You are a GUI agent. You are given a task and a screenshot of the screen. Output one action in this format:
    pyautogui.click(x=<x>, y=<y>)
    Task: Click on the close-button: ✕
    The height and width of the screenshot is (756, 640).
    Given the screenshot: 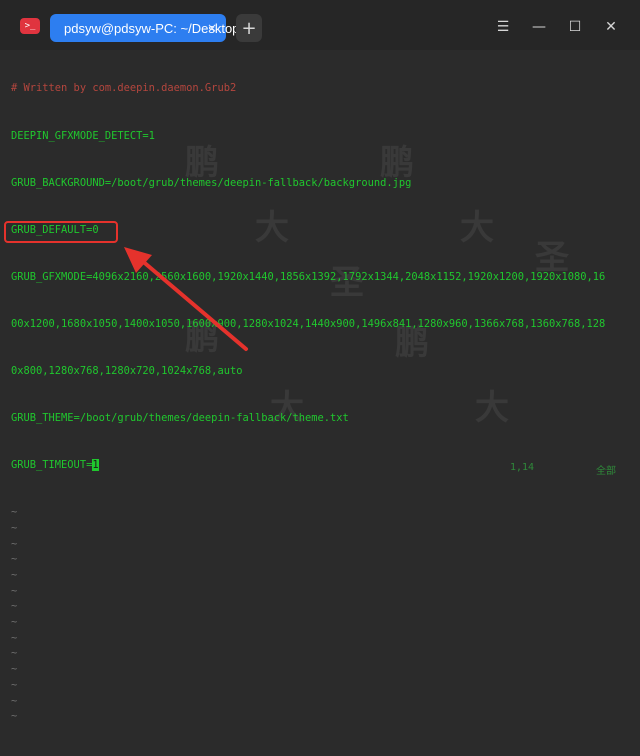 What is the action you would take?
    pyautogui.click(x=611, y=27)
    